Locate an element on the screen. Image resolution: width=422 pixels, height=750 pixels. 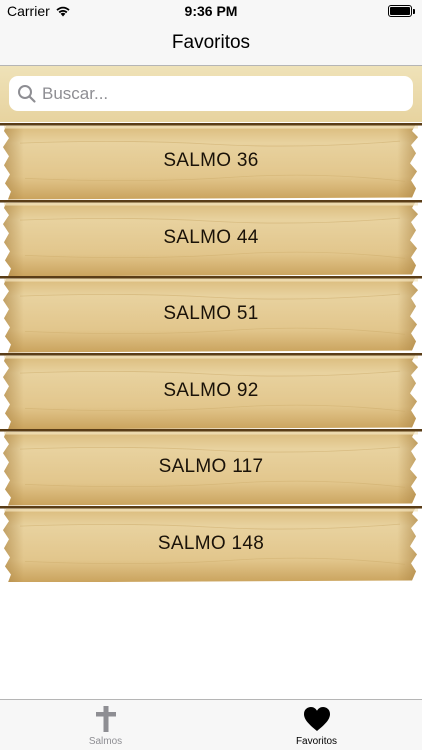
tab-bar: Salmos Favoritos is located at coordinates (211, 724).